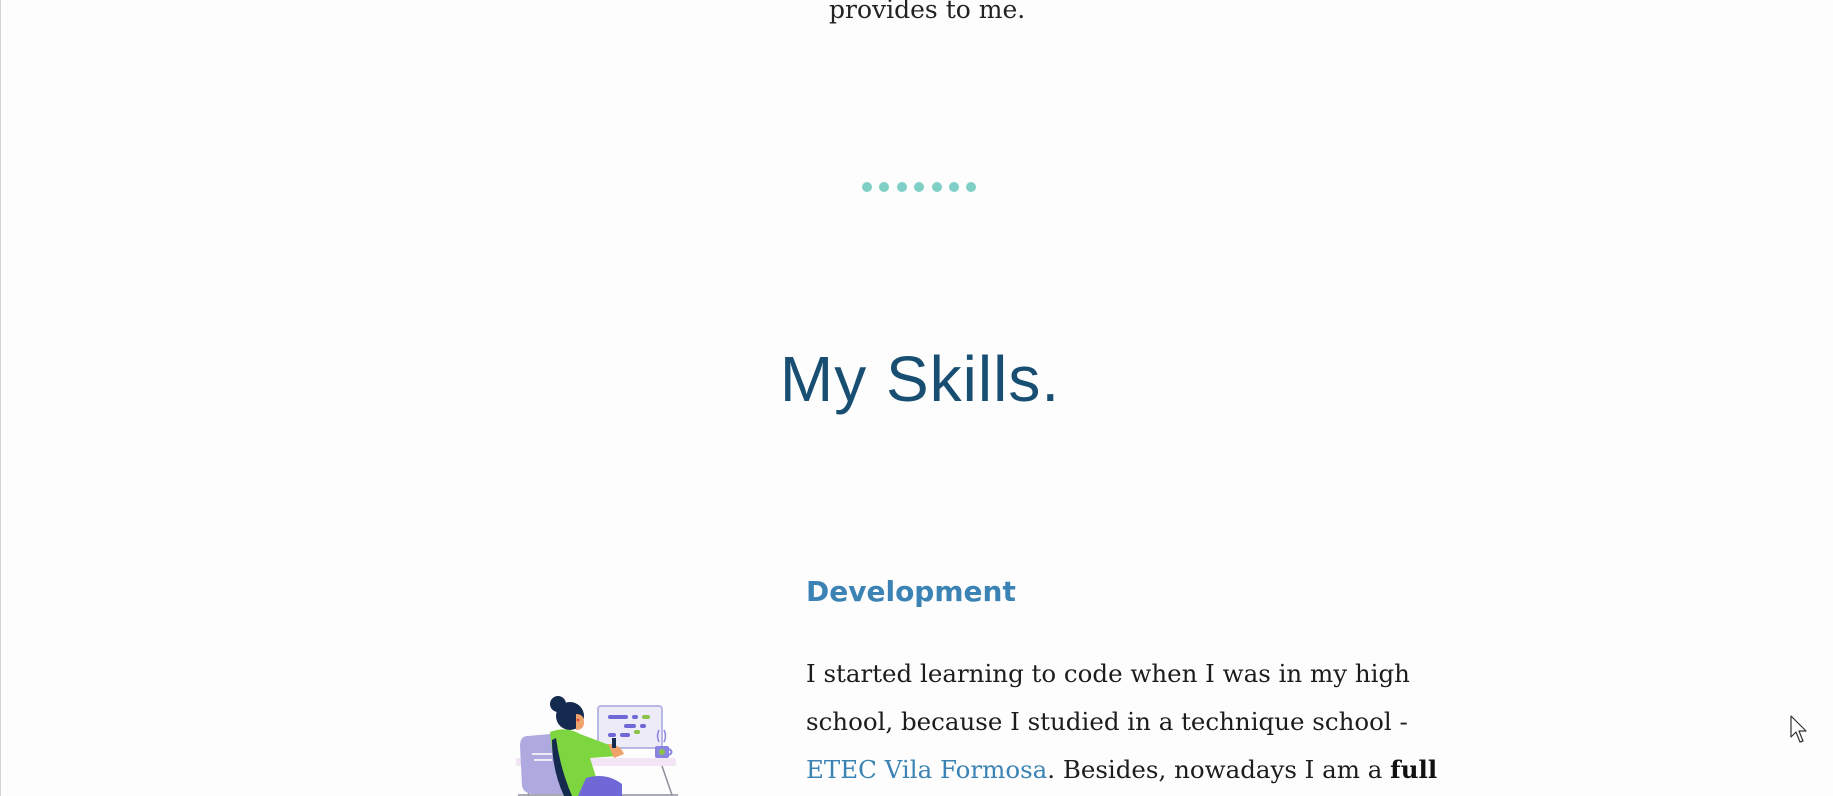 Image resolution: width=1833 pixels, height=796 pixels. What do you see at coordinates (1414, 769) in the screenshot?
I see `description-emphasis: full` at bounding box center [1414, 769].